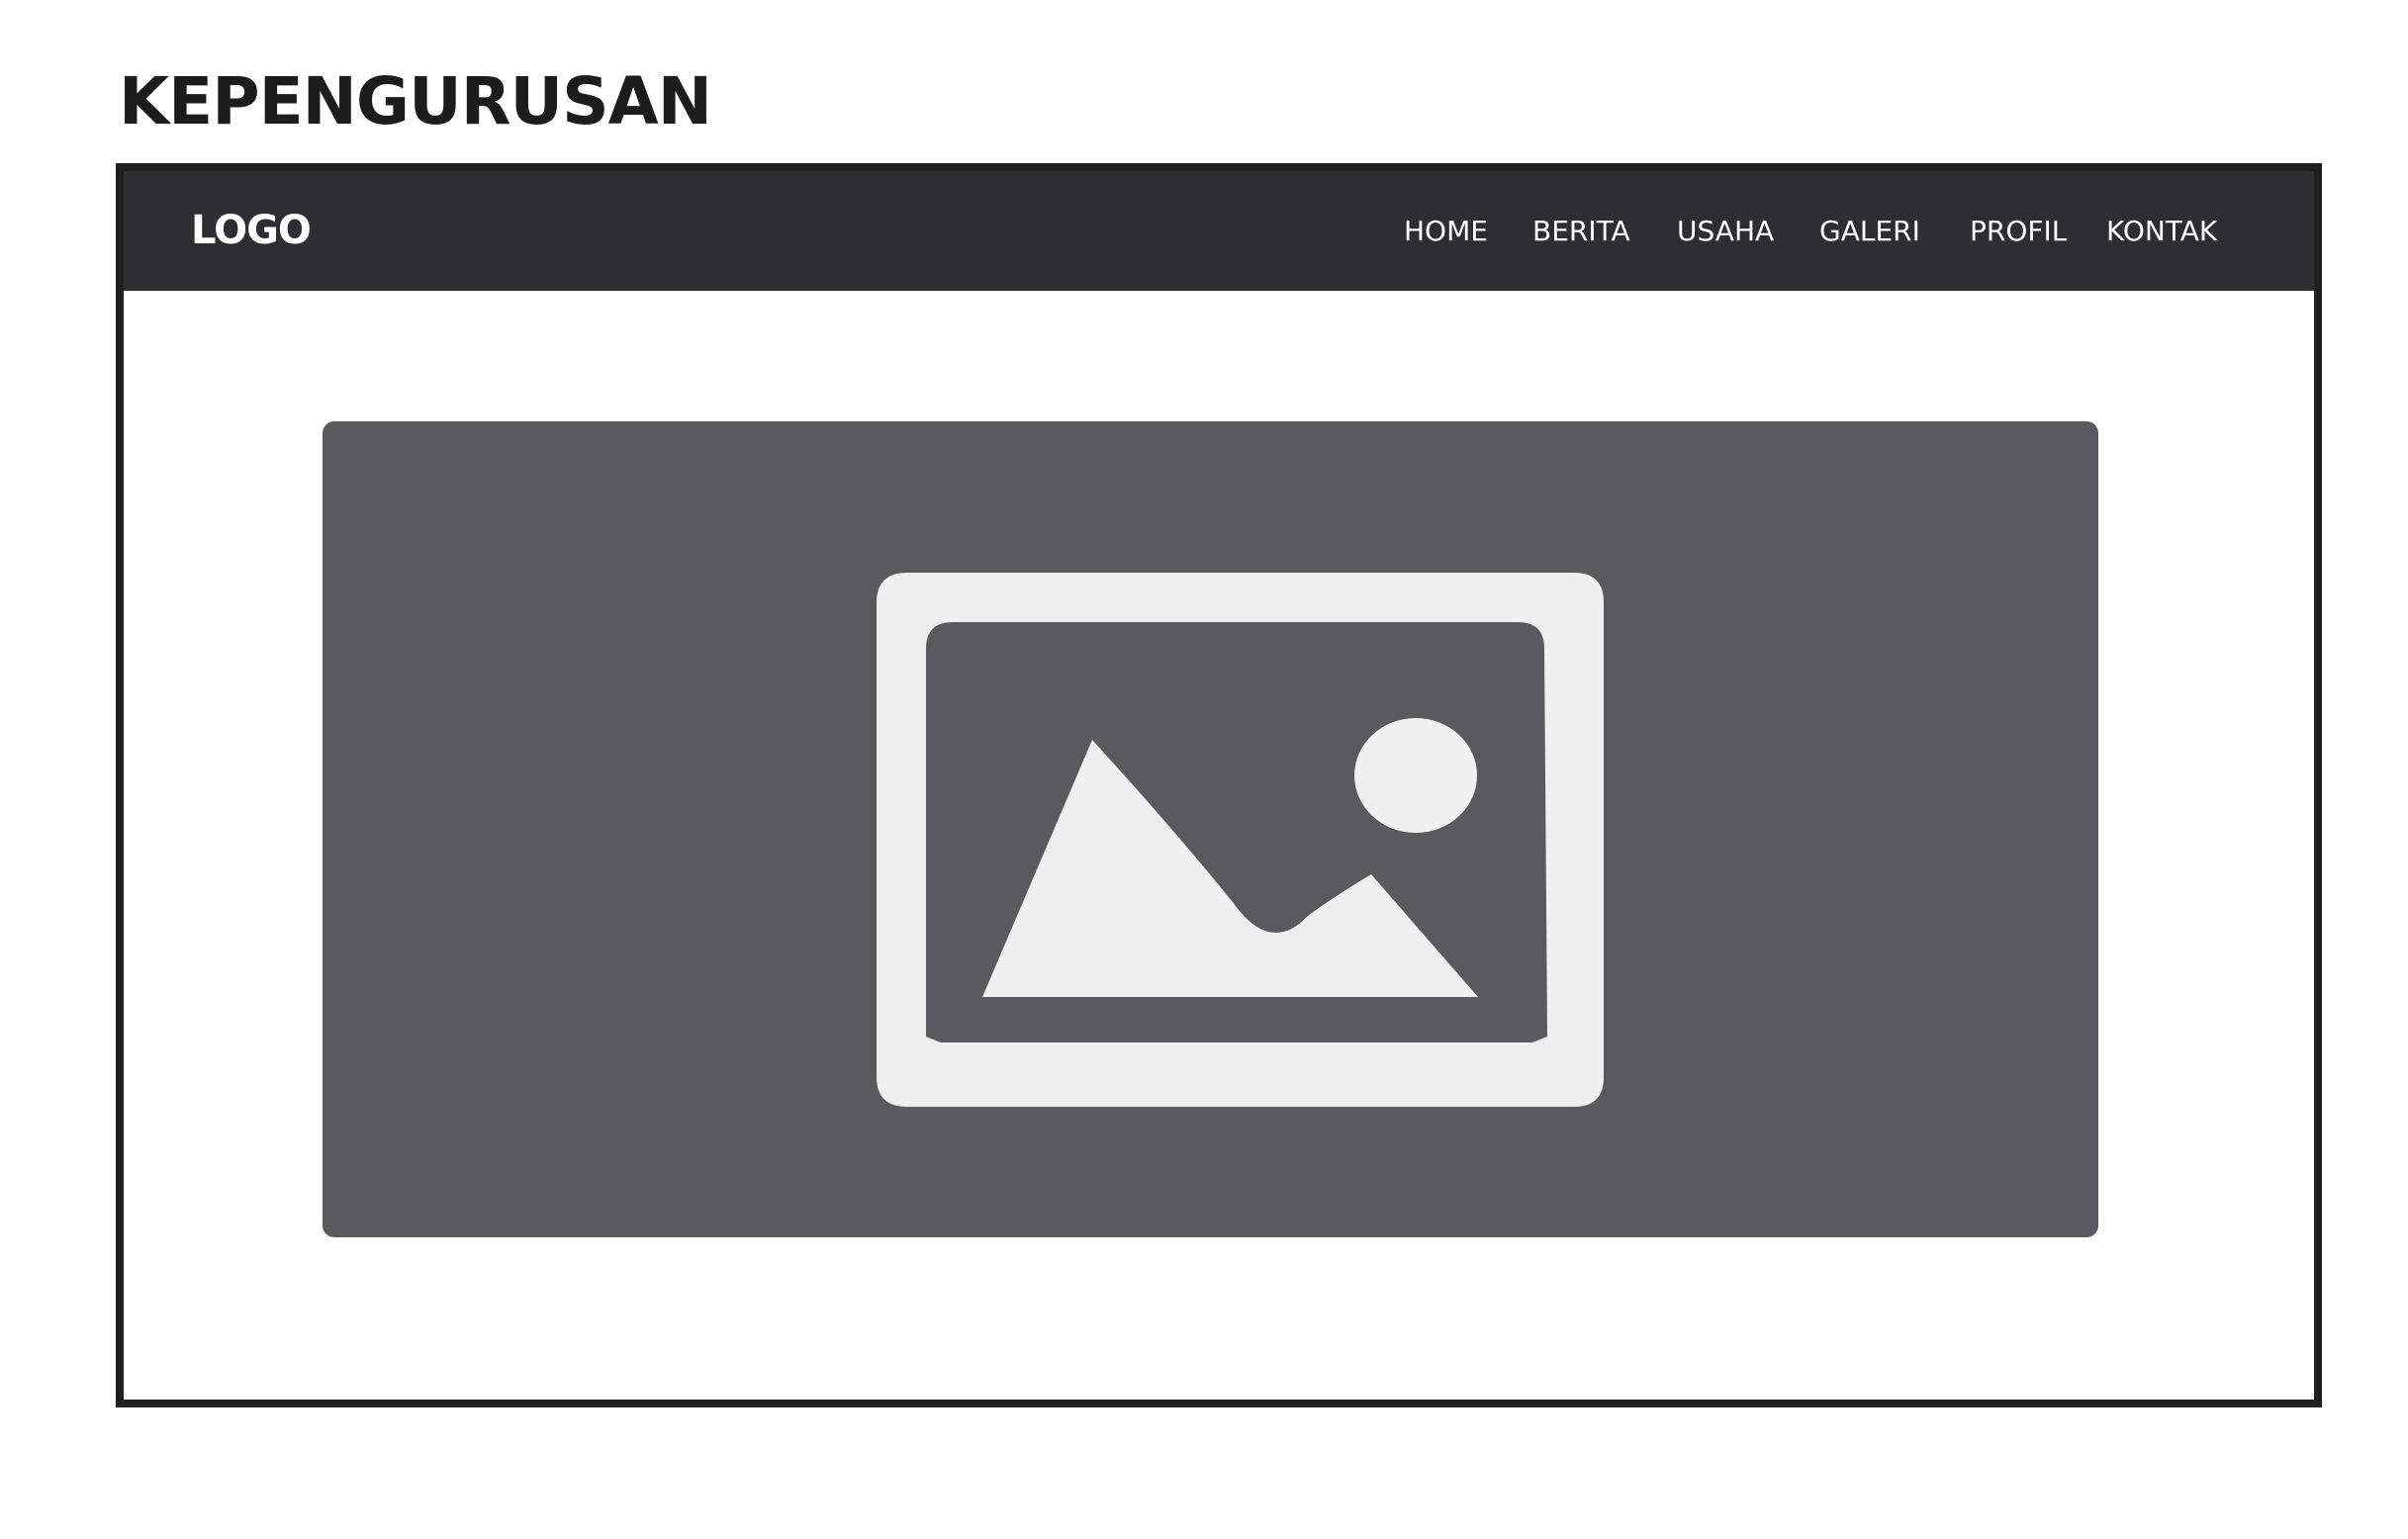 The height and width of the screenshot is (1539, 2408). What do you see at coordinates (2161, 231) in the screenshot?
I see `nav-item-kontak: KONTAK` at bounding box center [2161, 231].